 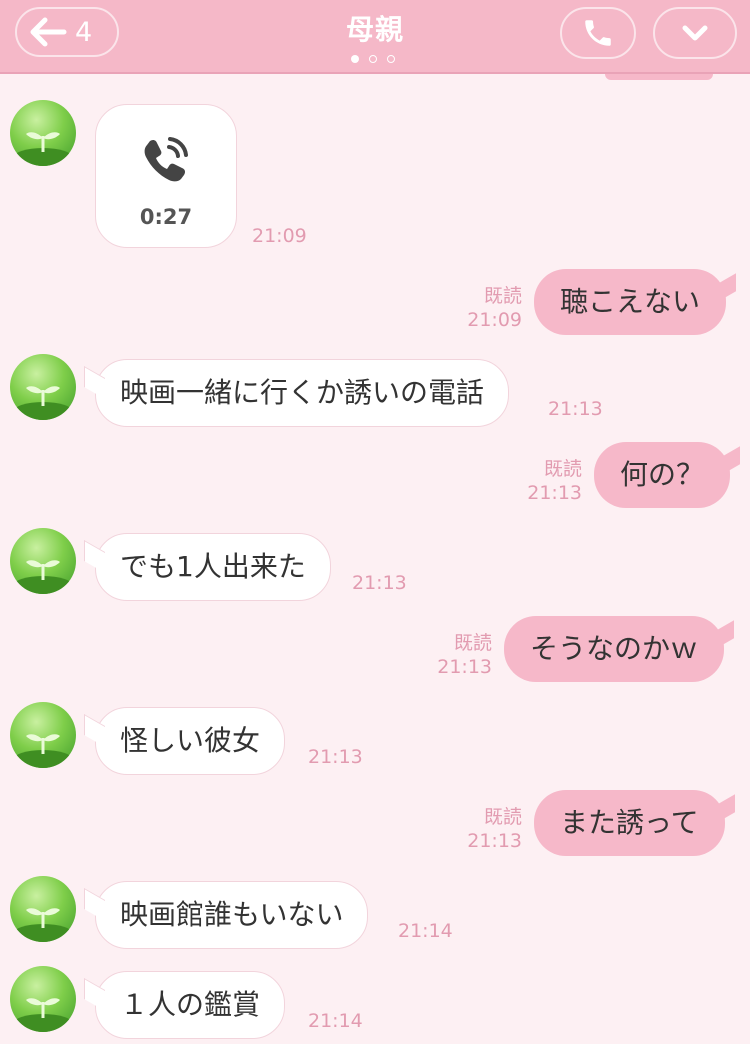 I want to click on incoming-message: 映画一緒に行くか誘いの電話, so click(x=302, y=393).